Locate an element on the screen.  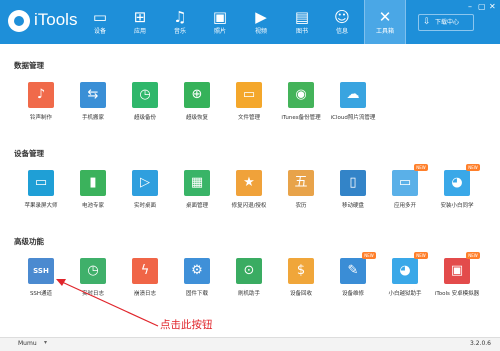
status-bar: Mumu ▾ 3.2.0.6 is located at coordinates (250, 344).